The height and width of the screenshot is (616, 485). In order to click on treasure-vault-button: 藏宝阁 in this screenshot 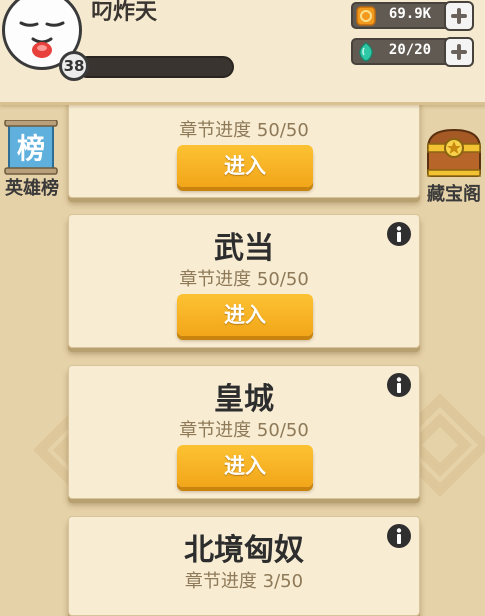, I will do `click(452, 166)`.